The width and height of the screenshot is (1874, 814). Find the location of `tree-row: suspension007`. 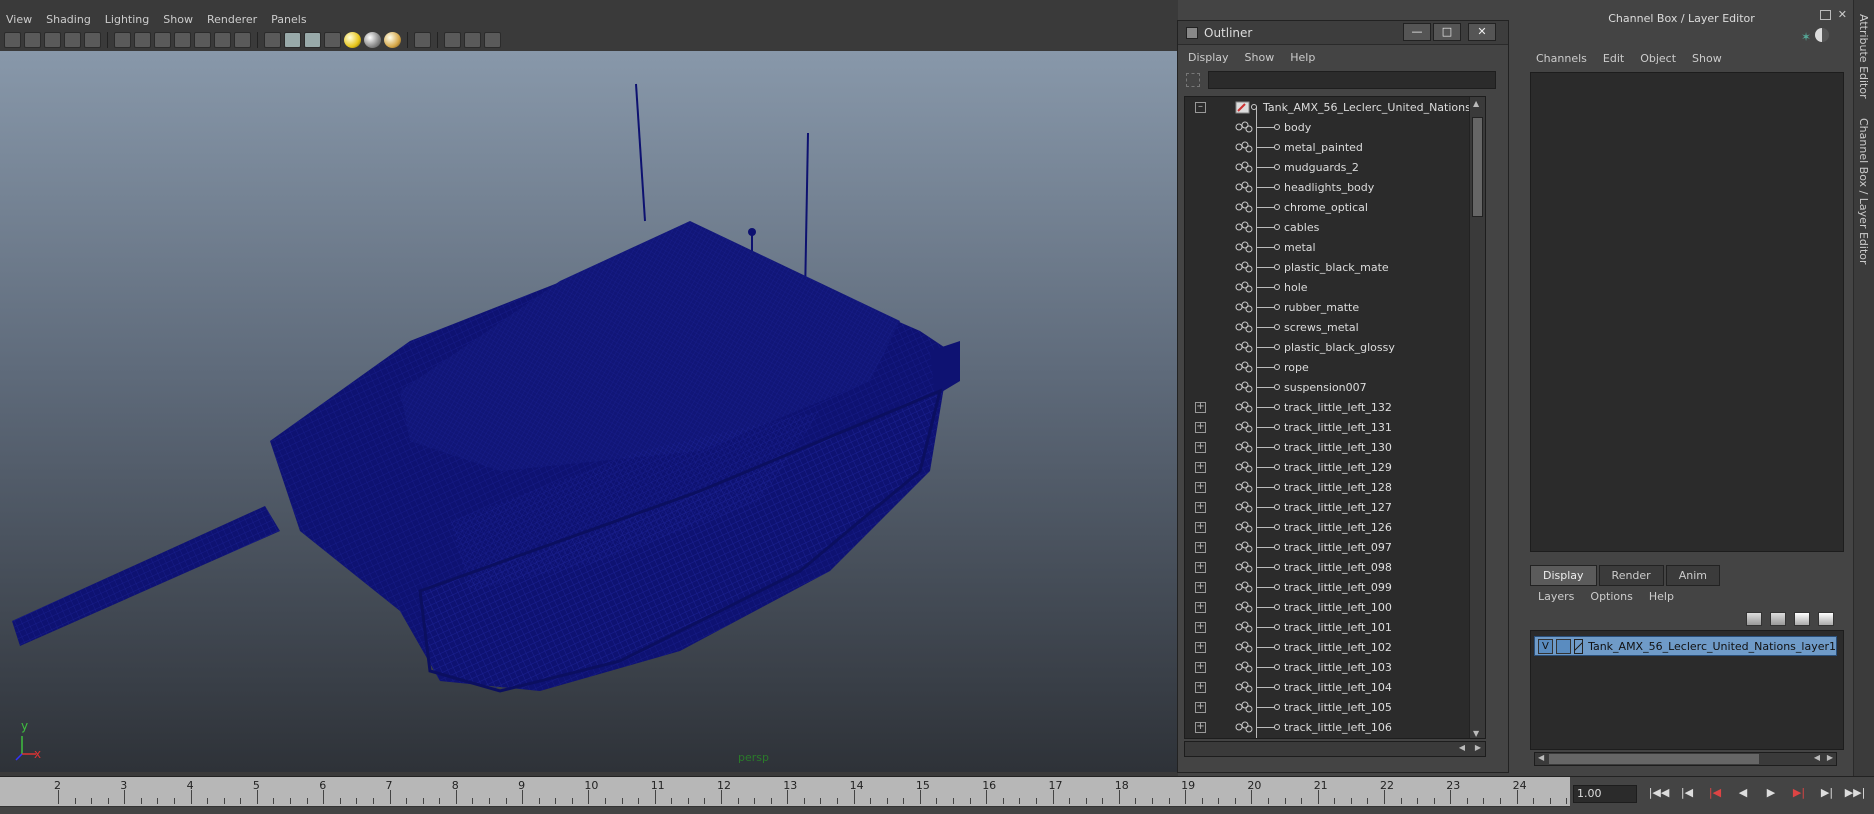

tree-row: suspension007 is located at coordinates (1335, 387).